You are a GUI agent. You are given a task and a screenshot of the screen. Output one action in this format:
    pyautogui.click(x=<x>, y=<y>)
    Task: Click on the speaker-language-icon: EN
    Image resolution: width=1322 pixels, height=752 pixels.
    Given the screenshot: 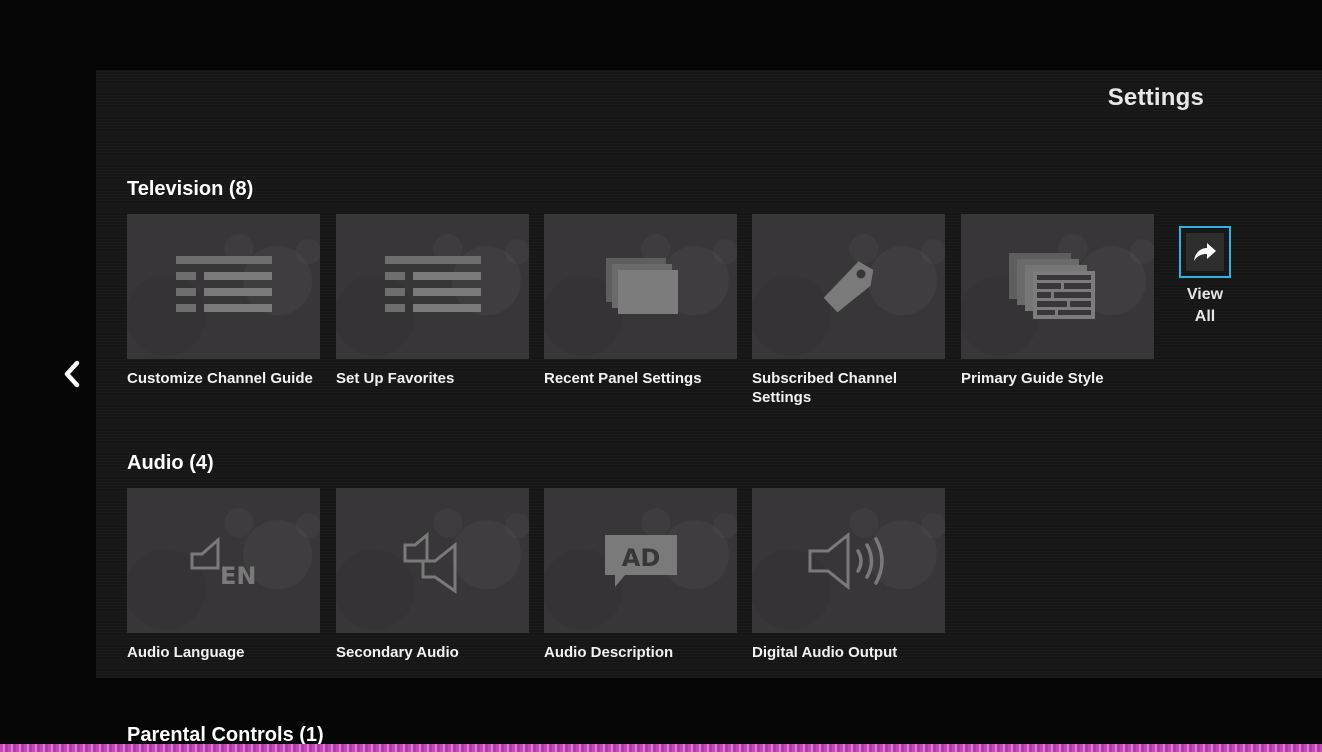 What is the action you would take?
    pyautogui.click(x=223, y=563)
    